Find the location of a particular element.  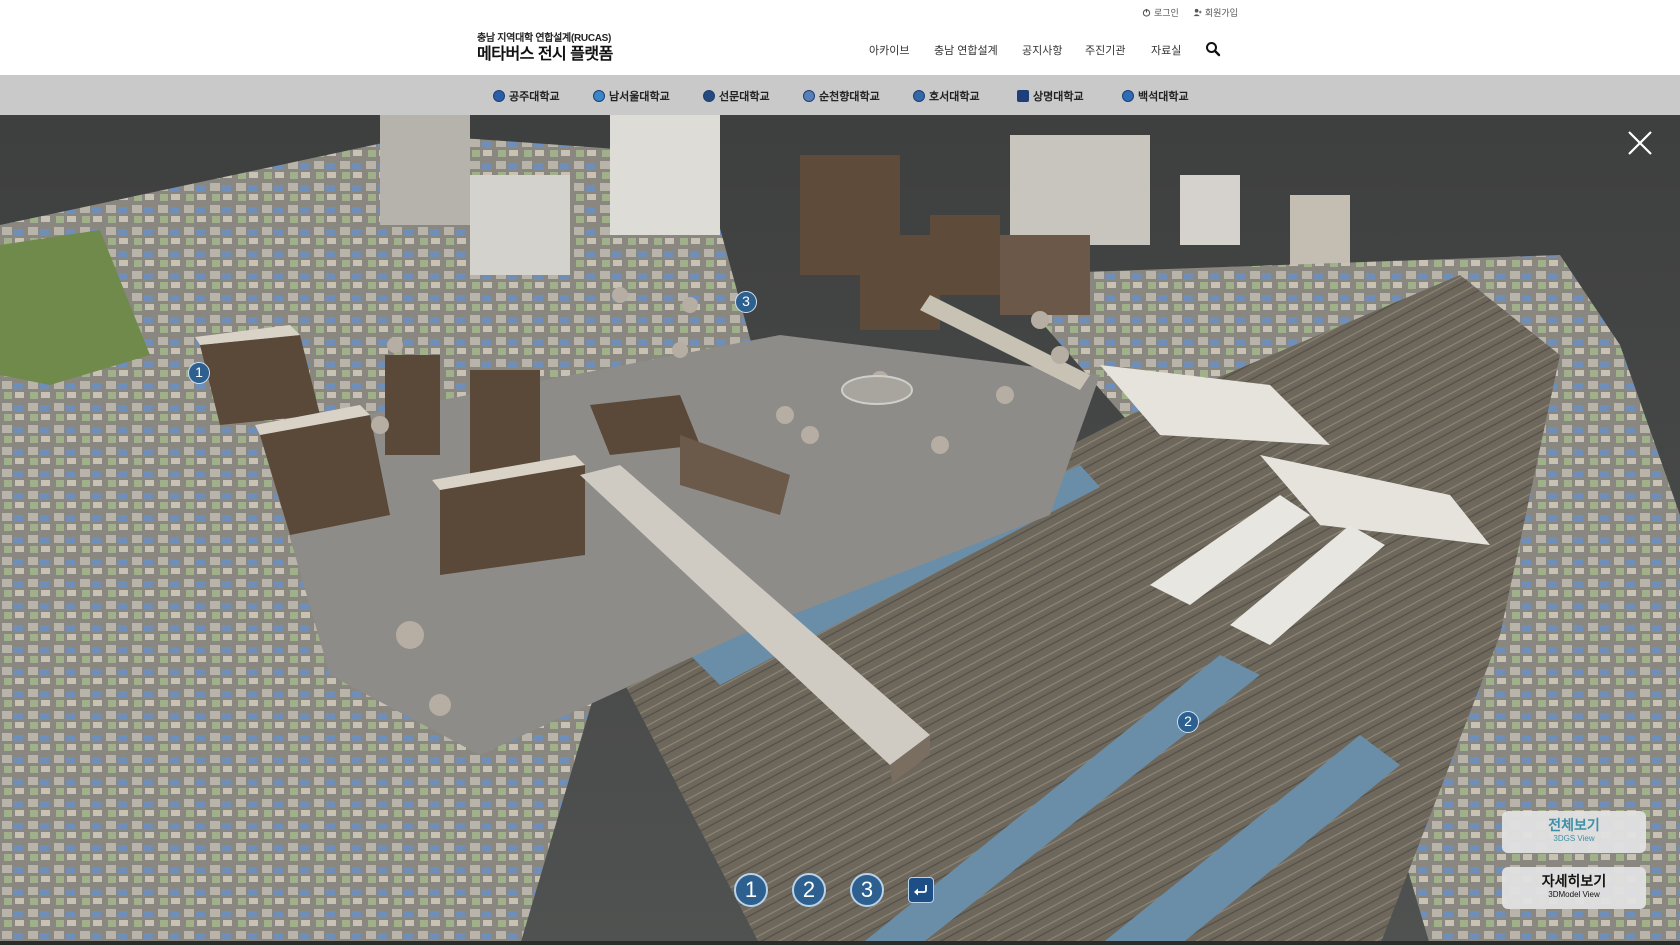

uni-label: 선문대학교 is located at coordinates (744, 97).